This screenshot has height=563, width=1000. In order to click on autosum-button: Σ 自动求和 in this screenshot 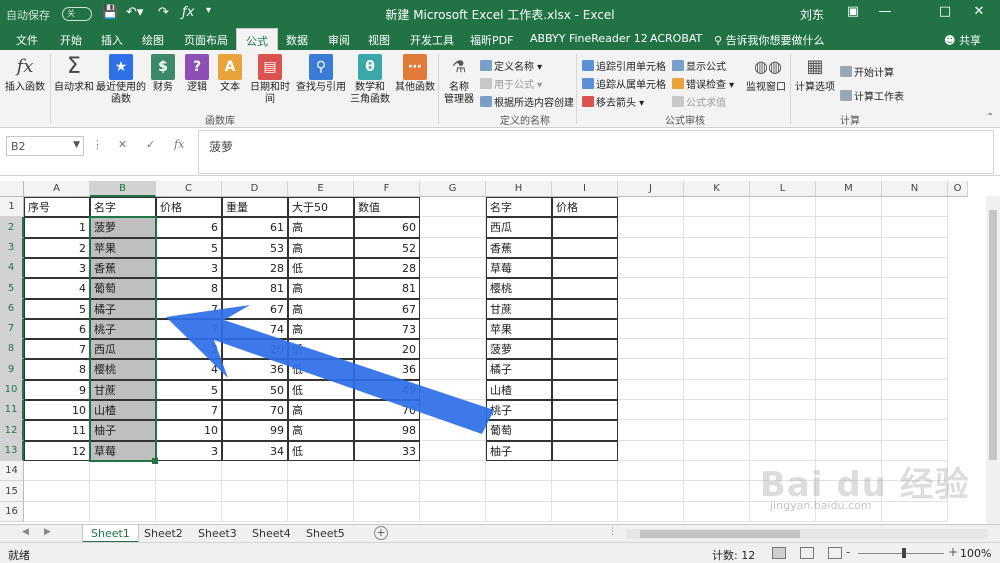, I will do `click(74, 74)`.